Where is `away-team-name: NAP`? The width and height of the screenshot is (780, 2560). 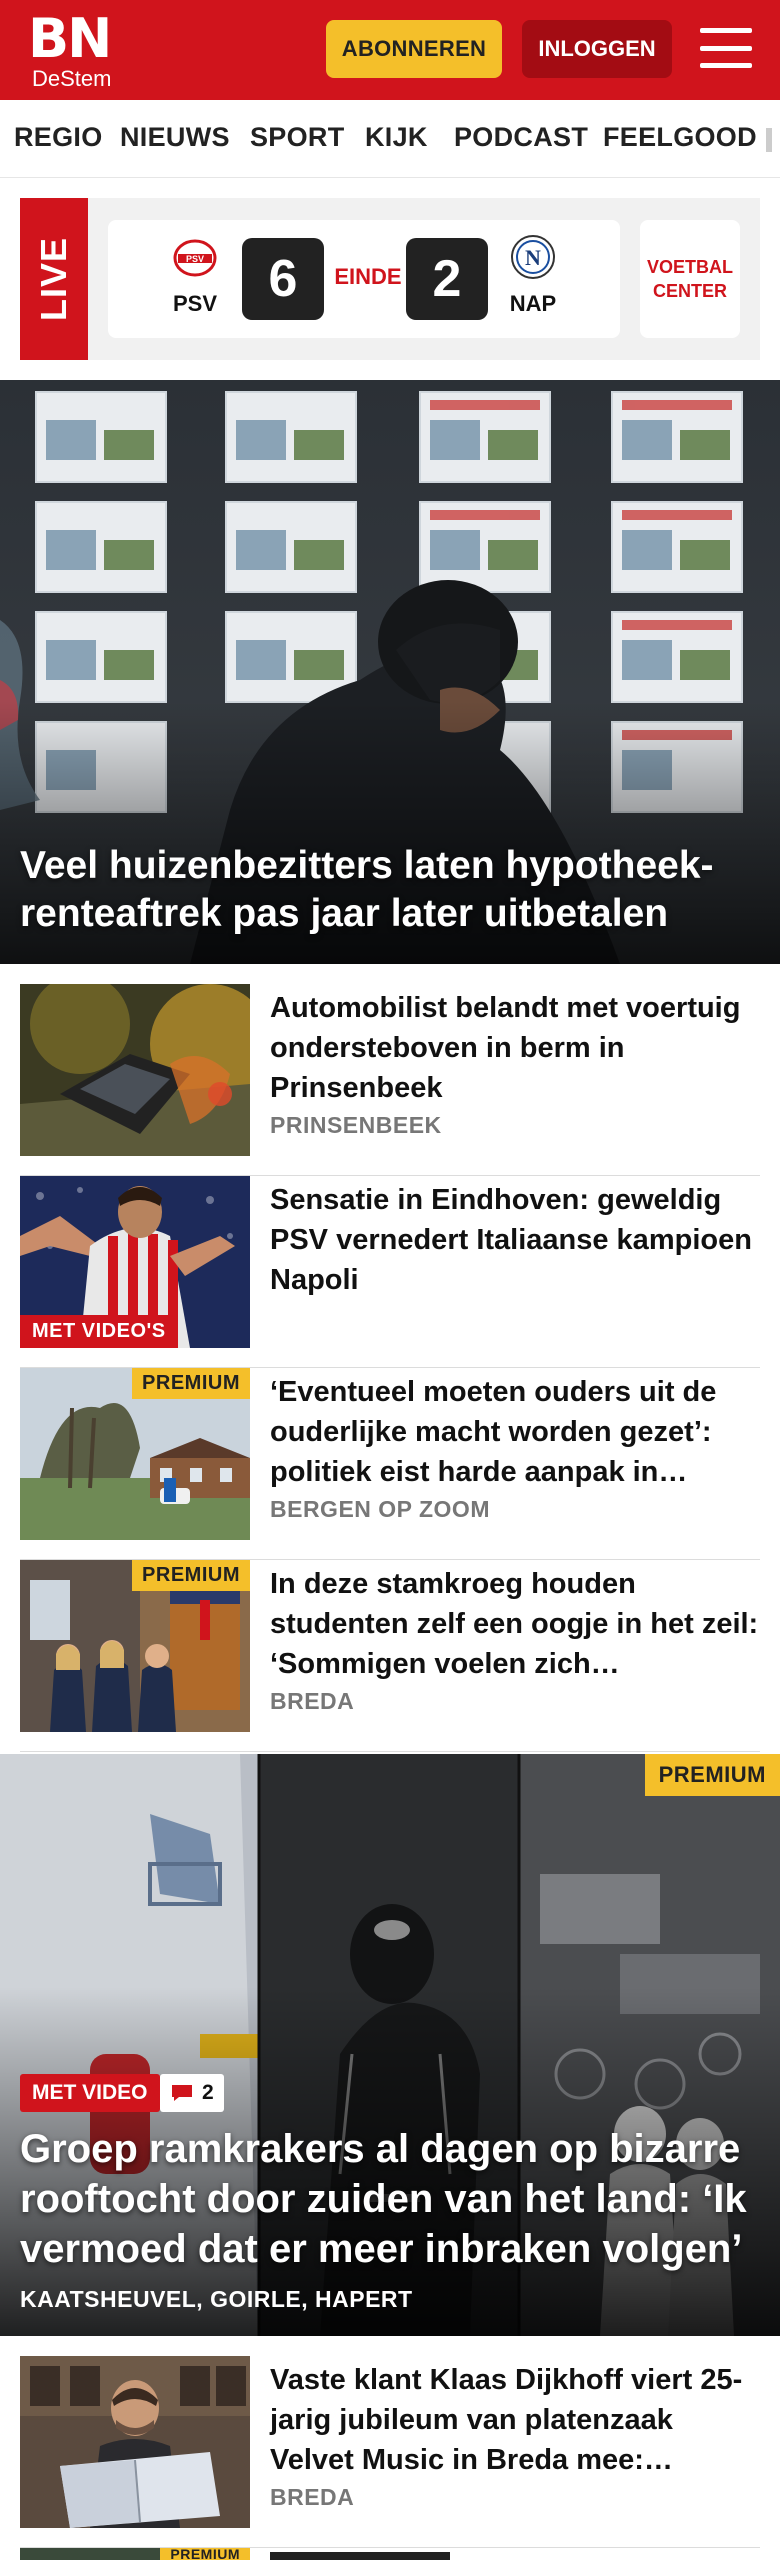 away-team-name: NAP is located at coordinates (533, 303).